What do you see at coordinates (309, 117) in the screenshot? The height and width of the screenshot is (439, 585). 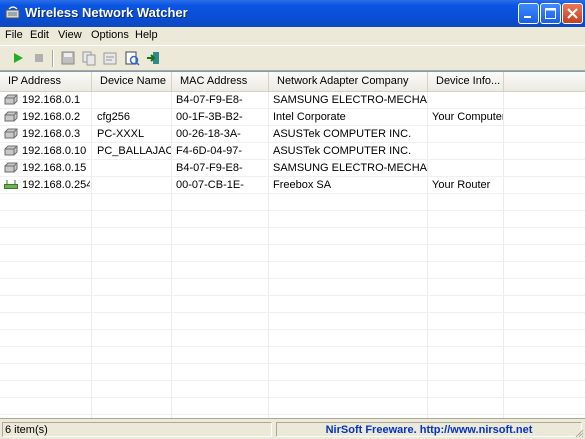 I see `cell-network-adapter-company: Intel Corporate` at bounding box center [309, 117].